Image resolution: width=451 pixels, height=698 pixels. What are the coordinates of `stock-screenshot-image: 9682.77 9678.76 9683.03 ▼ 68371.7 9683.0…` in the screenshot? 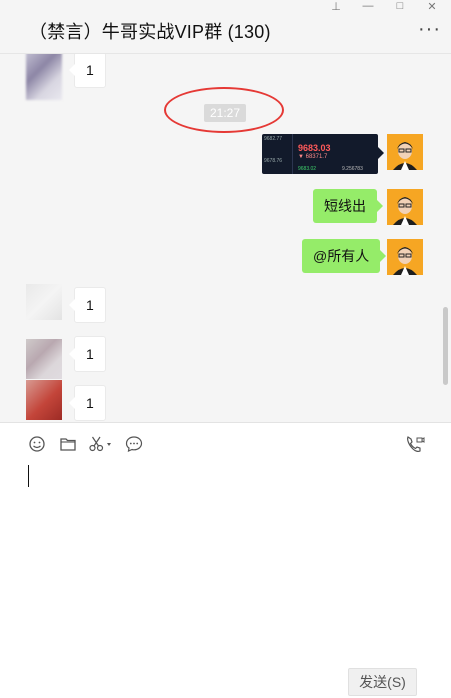 It's located at (320, 154).